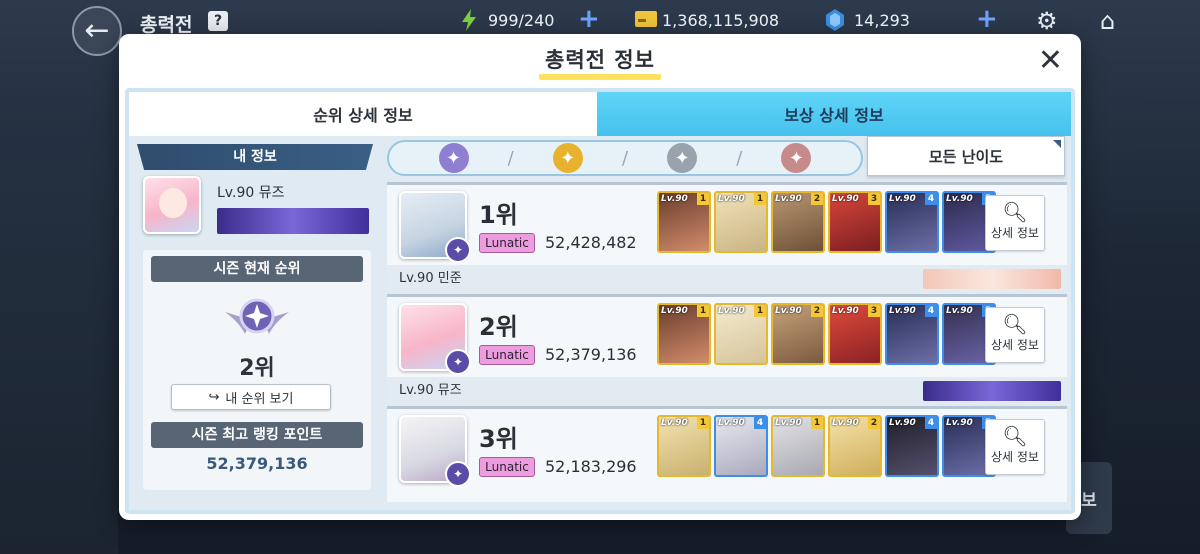  What do you see at coordinates (1050, 61) in the screenshot?
I see `close-icon: ✕` at bounding box center [1050, 61].